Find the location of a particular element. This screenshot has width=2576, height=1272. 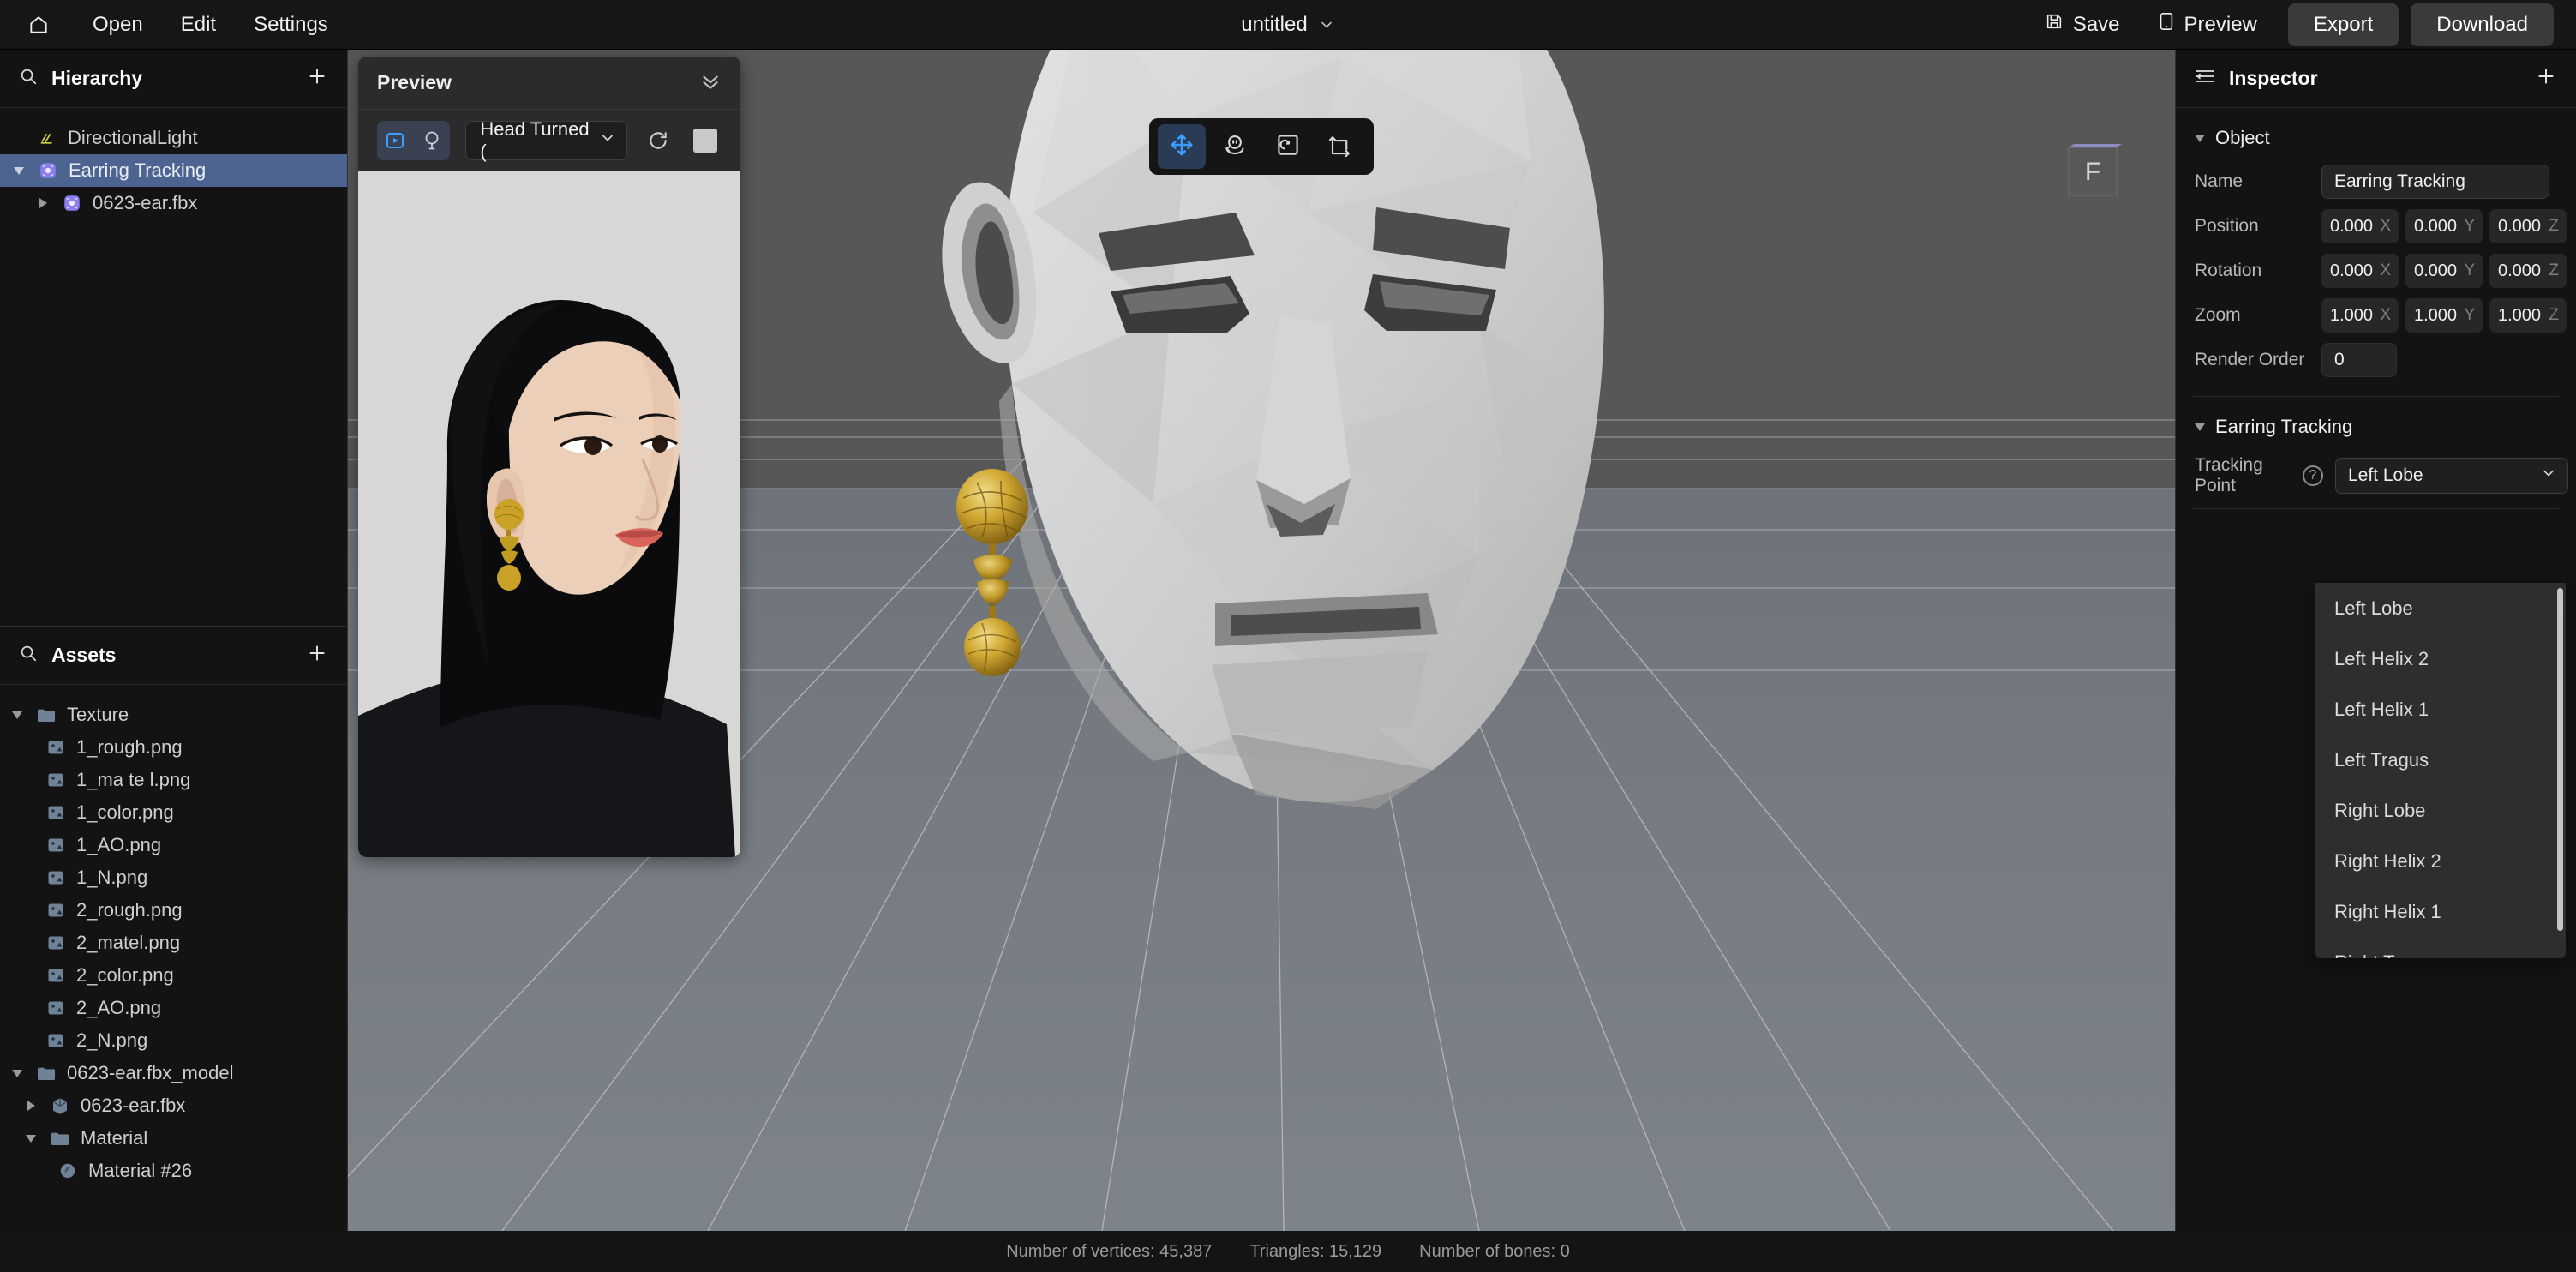

asset-file-2-ao: 2_AO.png is located at coordinates (173, 1008).